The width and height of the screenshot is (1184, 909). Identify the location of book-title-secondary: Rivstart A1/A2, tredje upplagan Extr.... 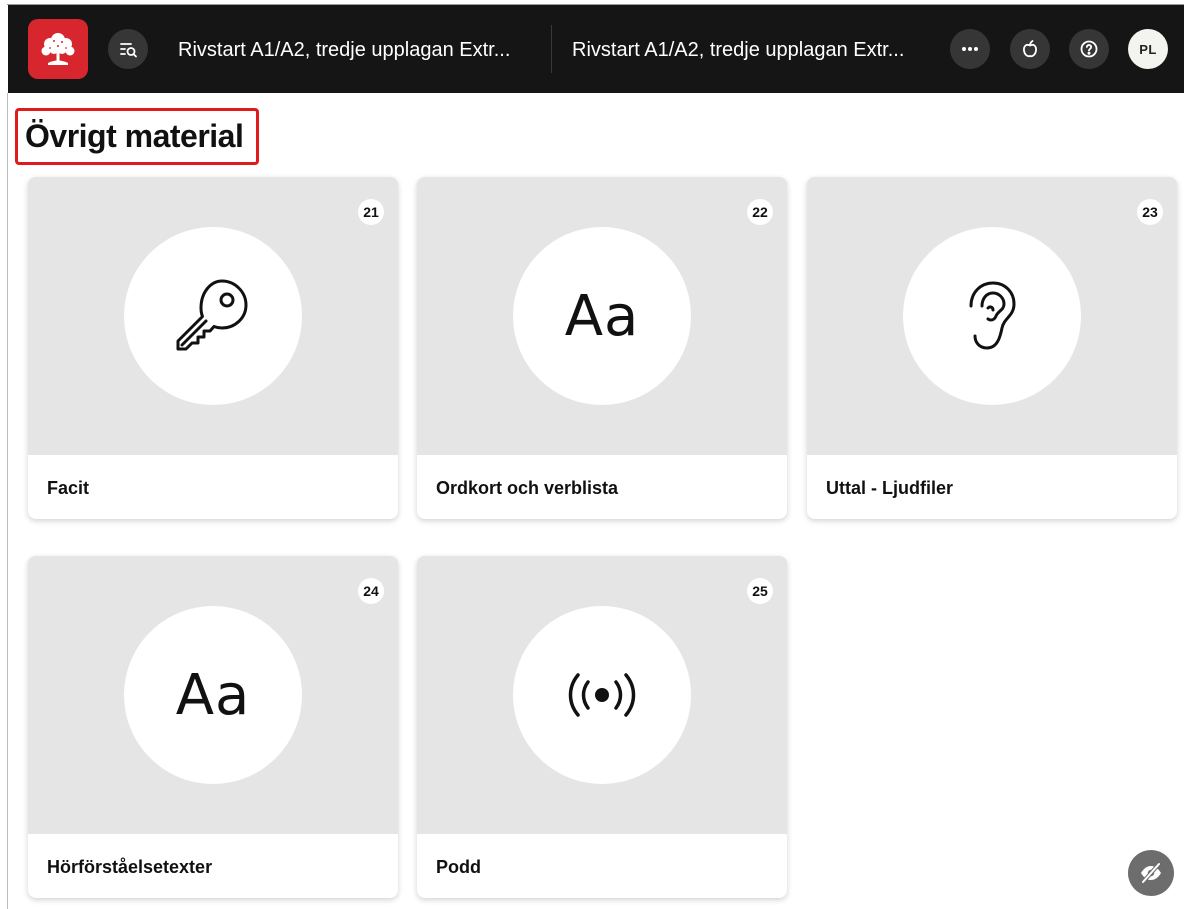
(738, 50).